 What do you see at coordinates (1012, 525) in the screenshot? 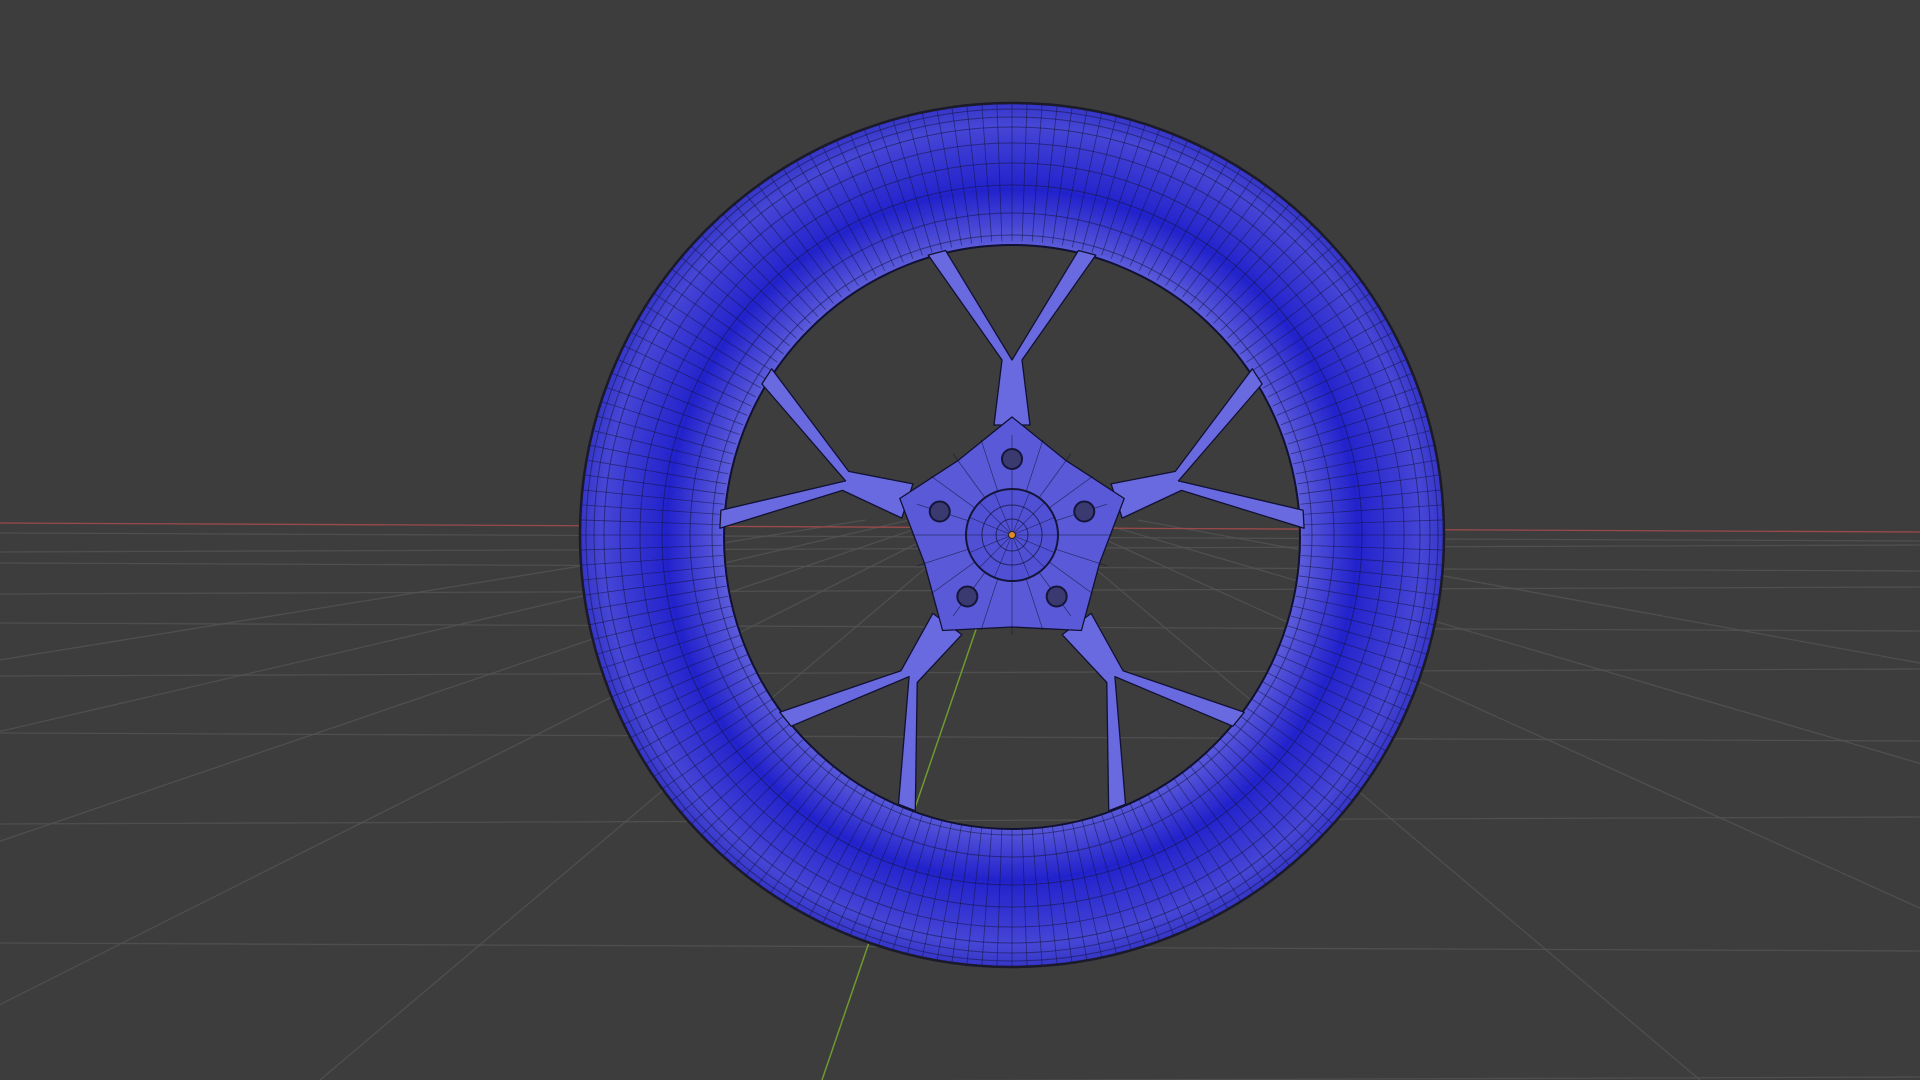
I see `hub` at bounding box center [1012, 525].